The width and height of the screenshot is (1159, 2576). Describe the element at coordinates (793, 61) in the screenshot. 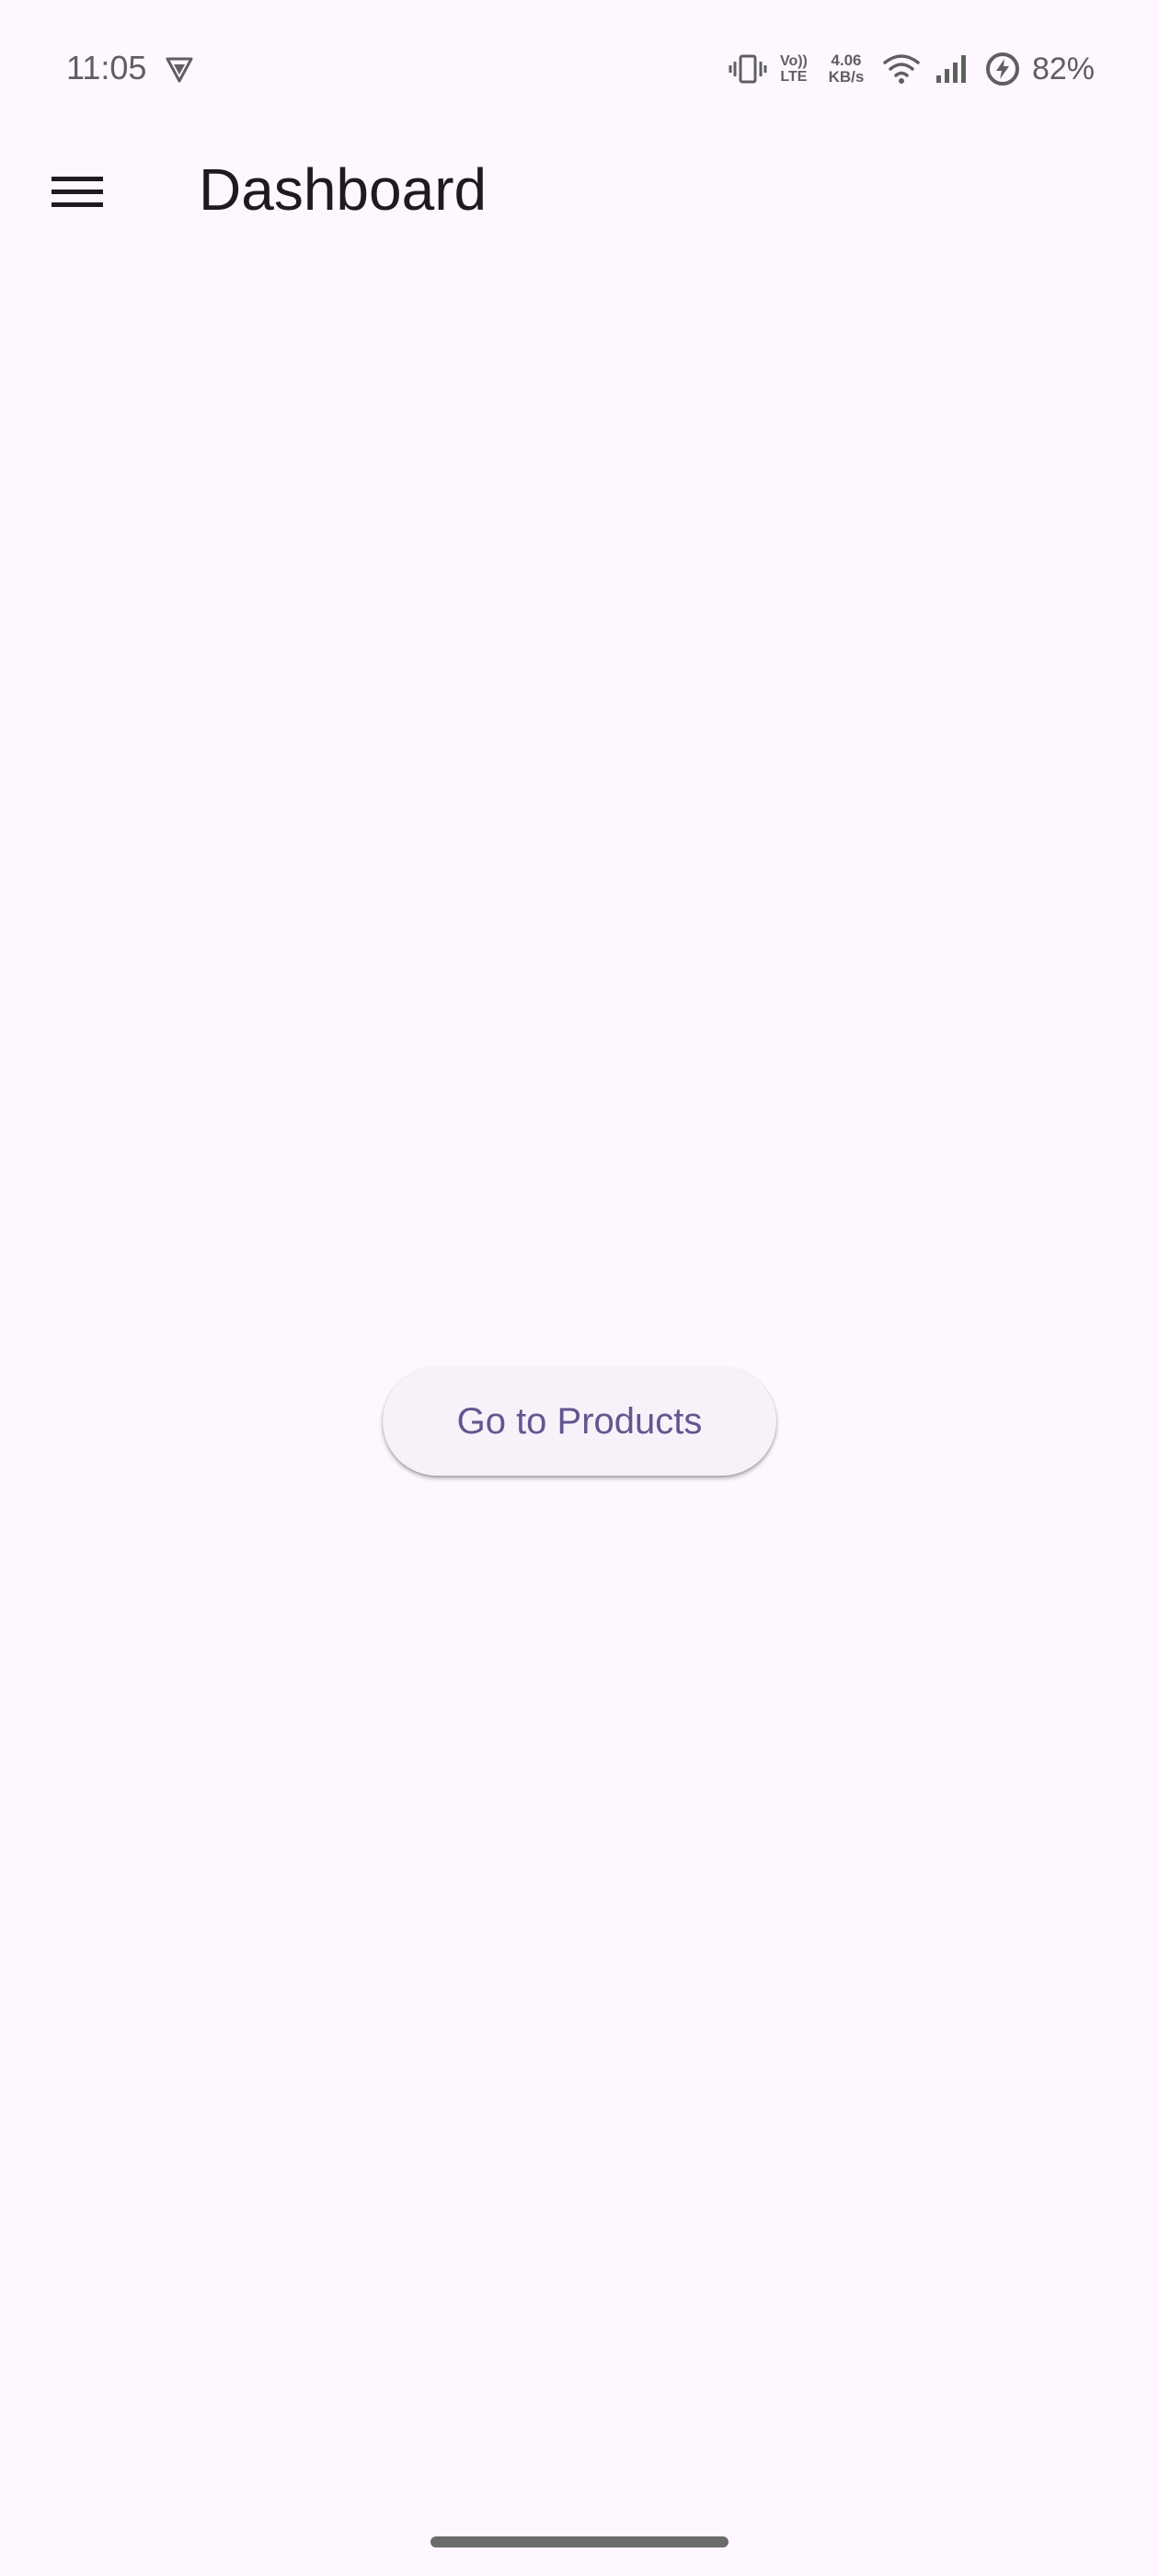

I see `volte-top-label: Vo))` at that location.